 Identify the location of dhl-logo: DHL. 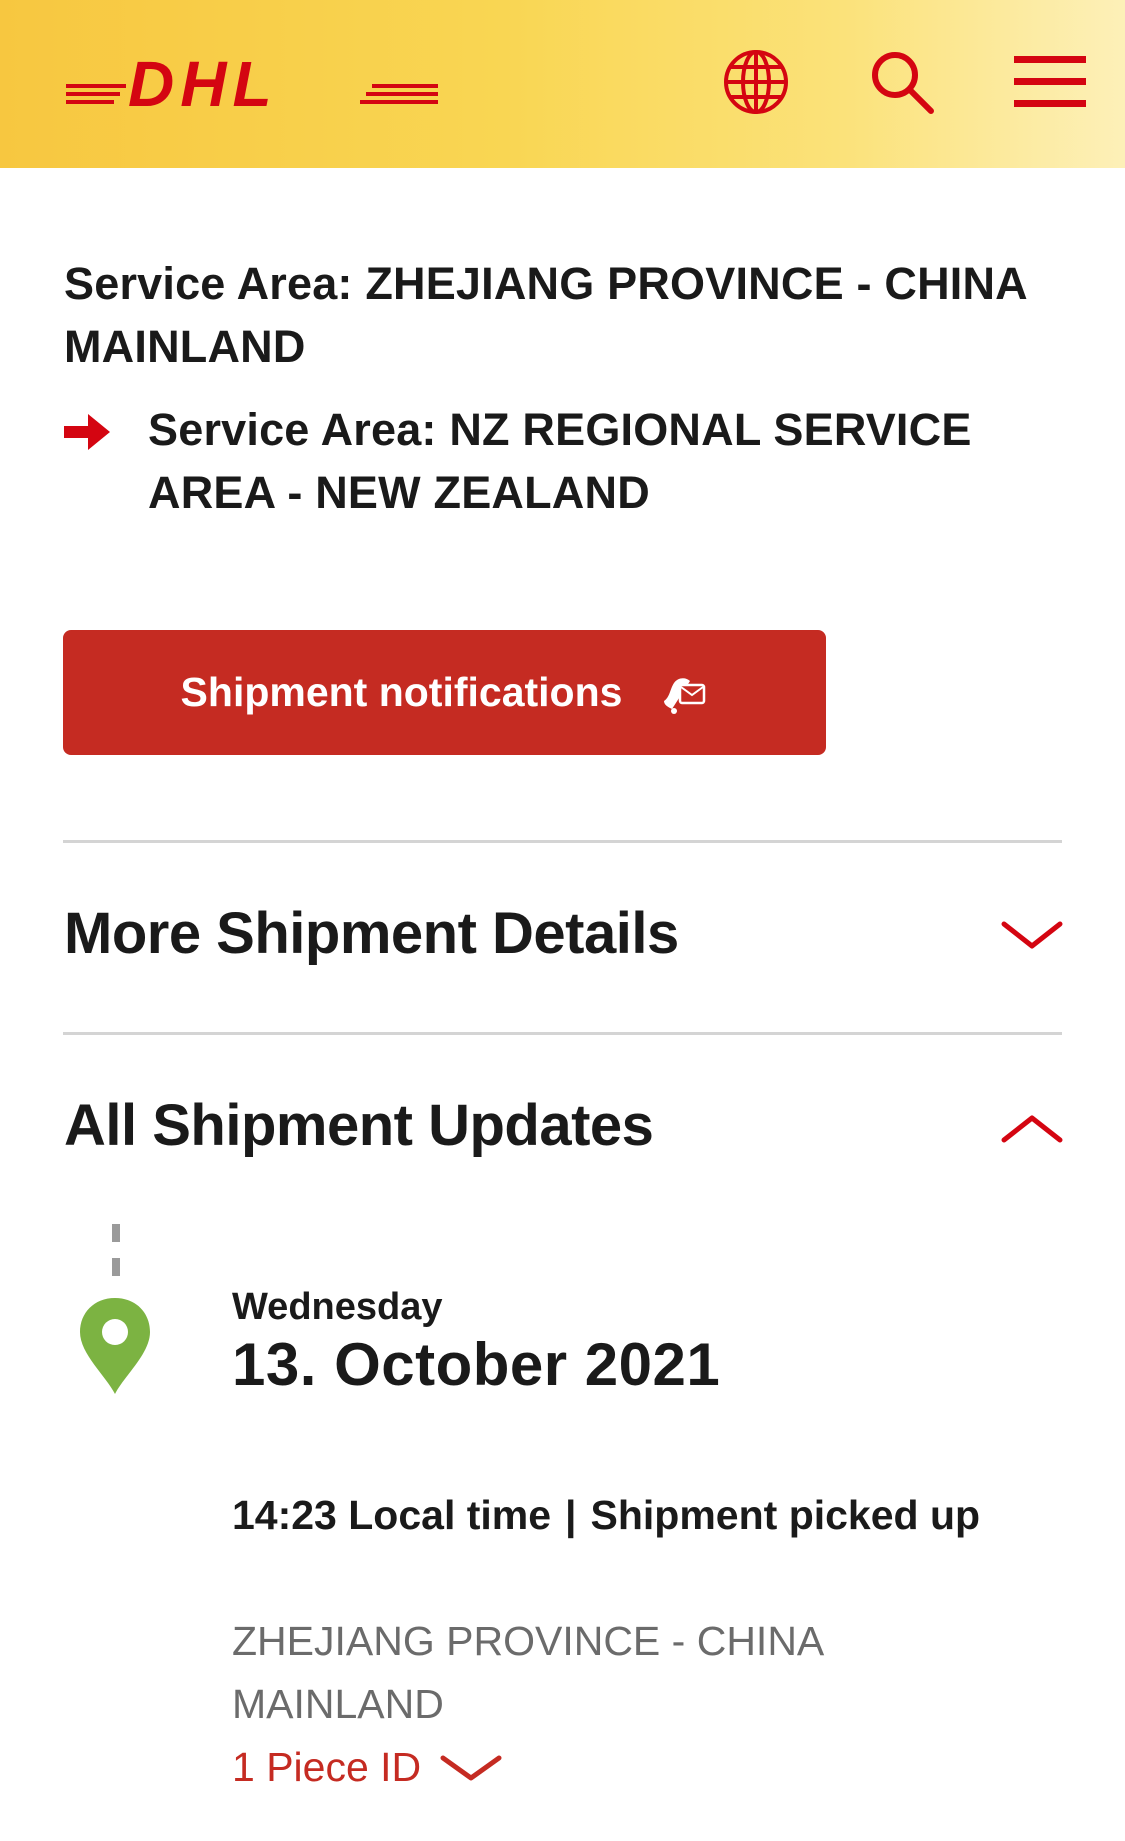
(252, 83).